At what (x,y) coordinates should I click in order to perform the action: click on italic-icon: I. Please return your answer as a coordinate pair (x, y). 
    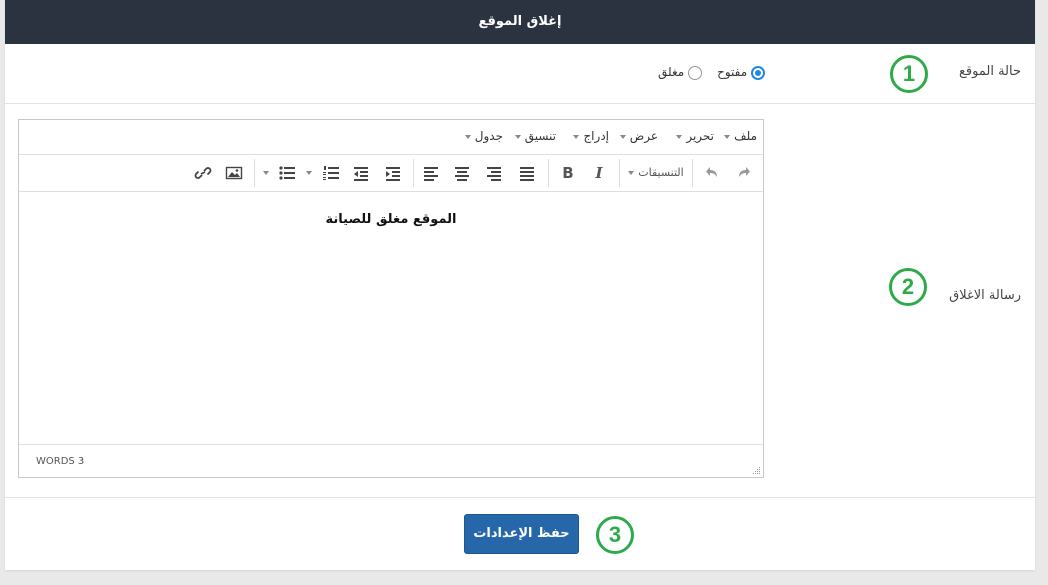
    Looking at the image, I should click on (599, 173).